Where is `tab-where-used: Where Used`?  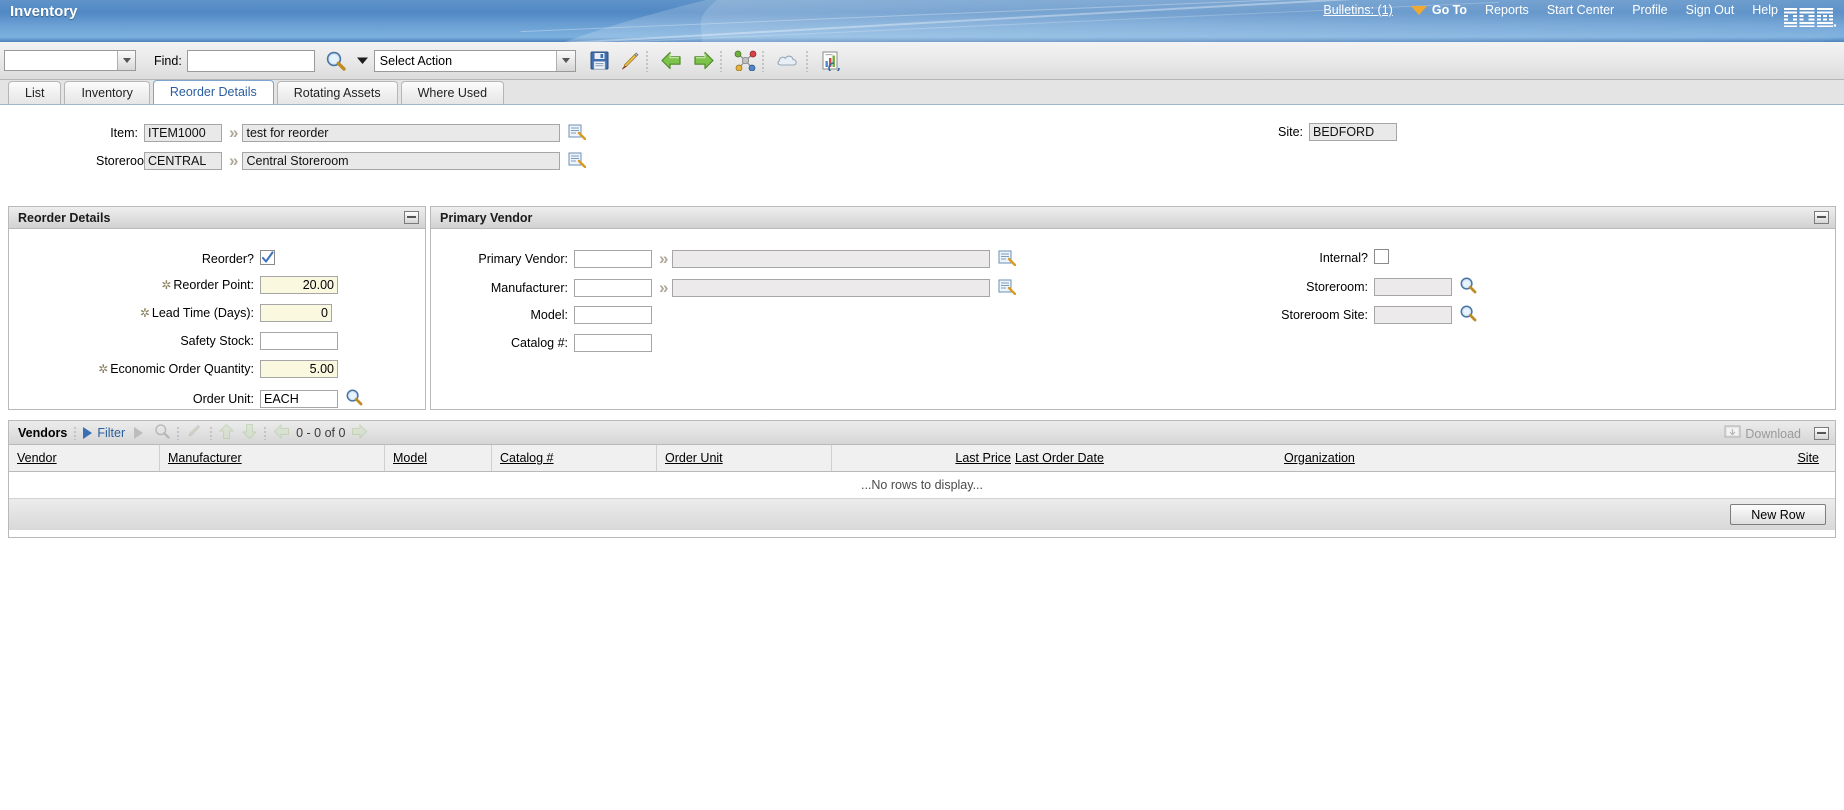 tab-where-used: Where Used is located at coordinates (452, 92).